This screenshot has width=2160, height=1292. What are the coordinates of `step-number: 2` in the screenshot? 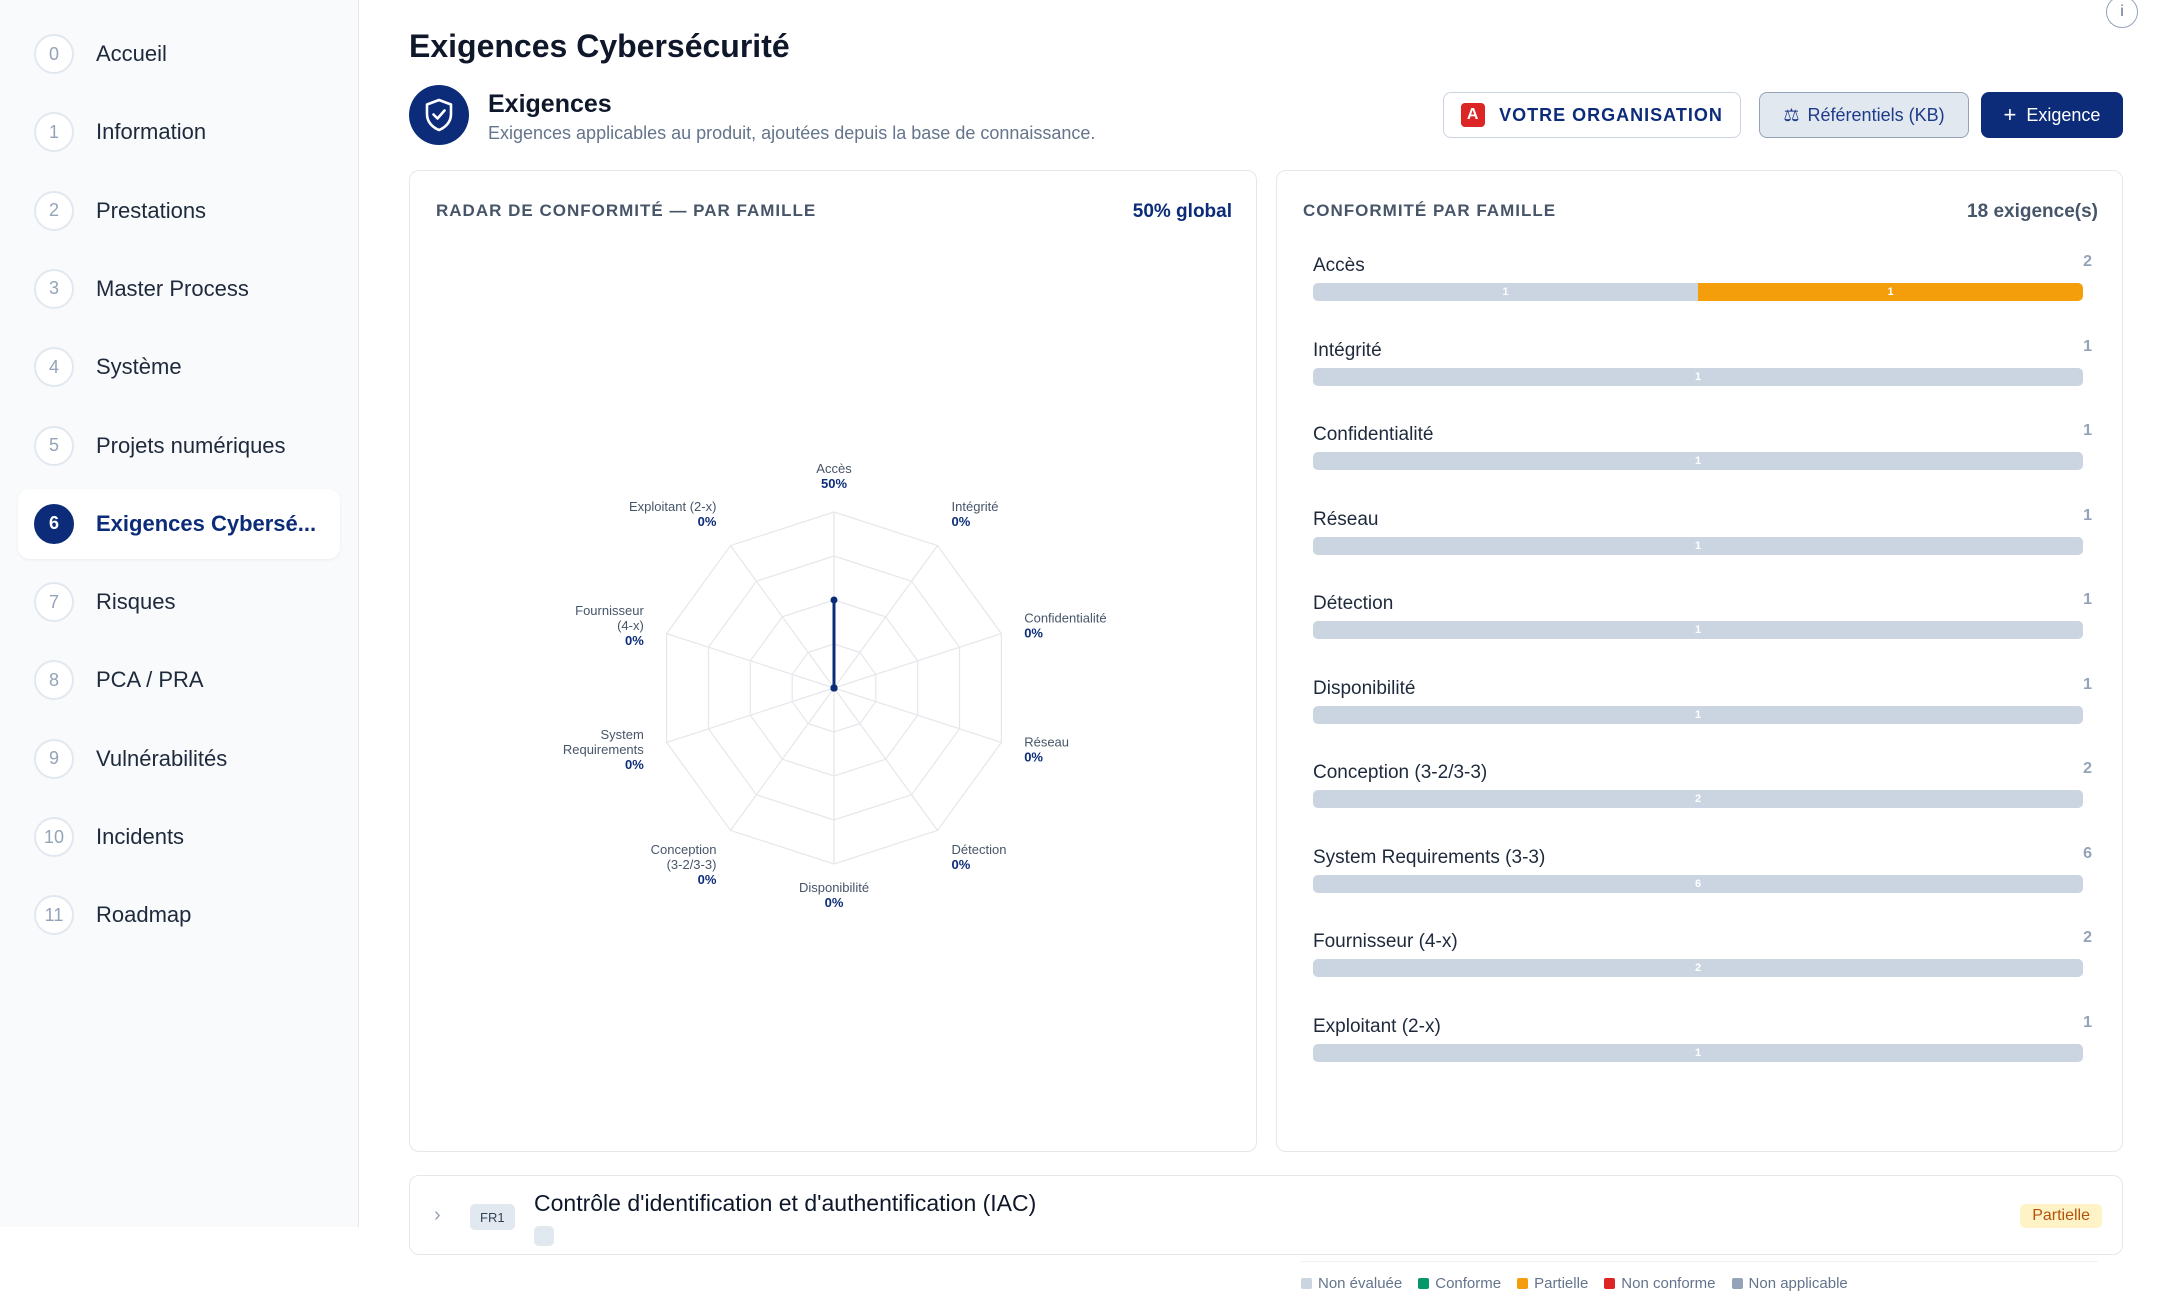 It's located at (54, 210).